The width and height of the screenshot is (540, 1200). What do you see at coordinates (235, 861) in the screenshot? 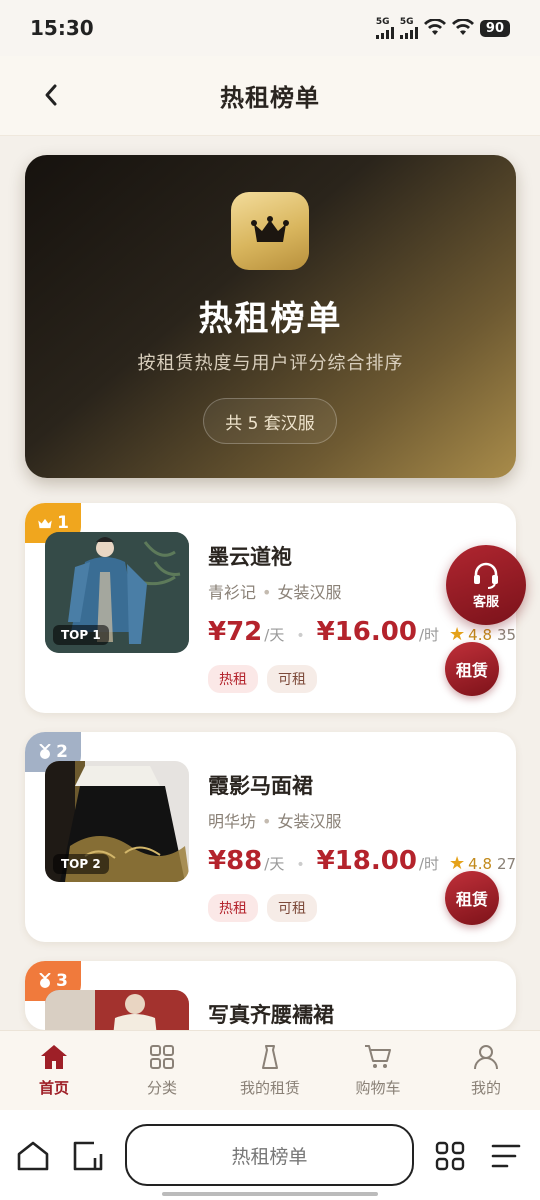
I see `price-per-day: ¥88` at bounding box center [235, 861].